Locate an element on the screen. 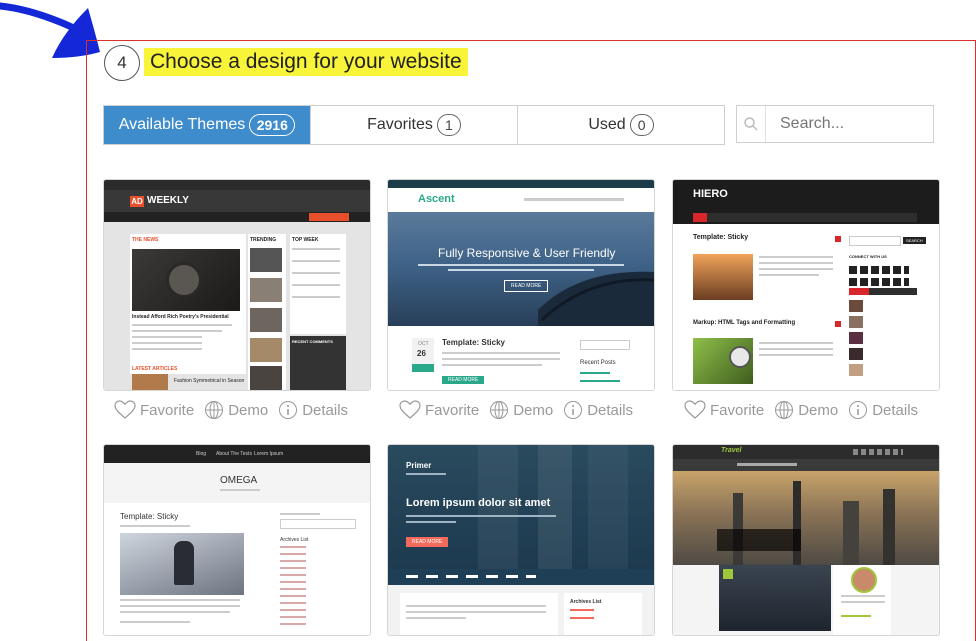 The height and width of the screenshot is (641, 976). ascent-hero-title: Fully Responsive & User Friendly is located at coordinates (527, 253).